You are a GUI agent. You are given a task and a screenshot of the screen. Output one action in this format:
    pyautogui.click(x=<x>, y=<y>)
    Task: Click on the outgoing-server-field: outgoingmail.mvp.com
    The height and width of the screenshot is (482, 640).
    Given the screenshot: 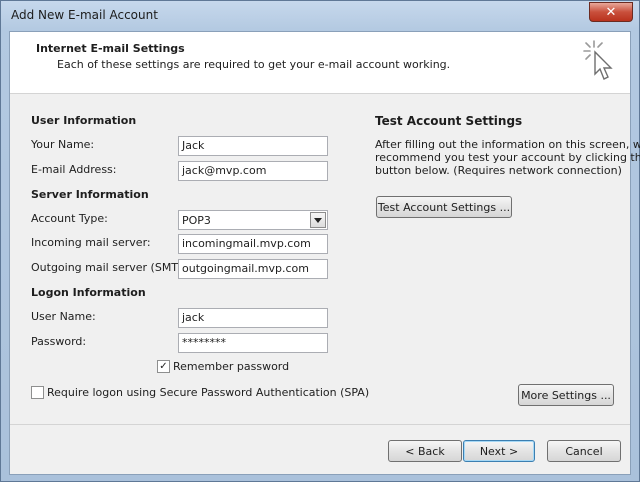 What is the action you would take?
    pyautogui.click(x=253, y=269)
    